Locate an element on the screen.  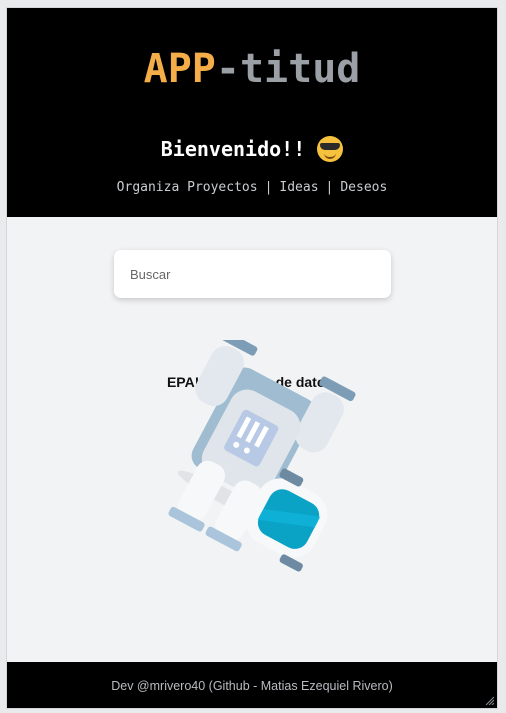
logo-part-titud: -titud is located at coordinates (288, 69).